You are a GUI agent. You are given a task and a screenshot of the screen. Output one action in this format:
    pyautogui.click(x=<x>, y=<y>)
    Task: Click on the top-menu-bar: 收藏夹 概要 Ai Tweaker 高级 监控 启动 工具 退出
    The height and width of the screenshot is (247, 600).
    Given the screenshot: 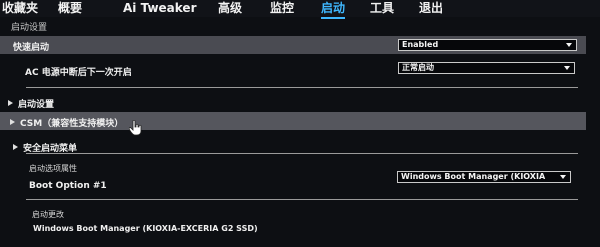 What is the action you would take?
    pyautogui.click(x=300, y=9)
    